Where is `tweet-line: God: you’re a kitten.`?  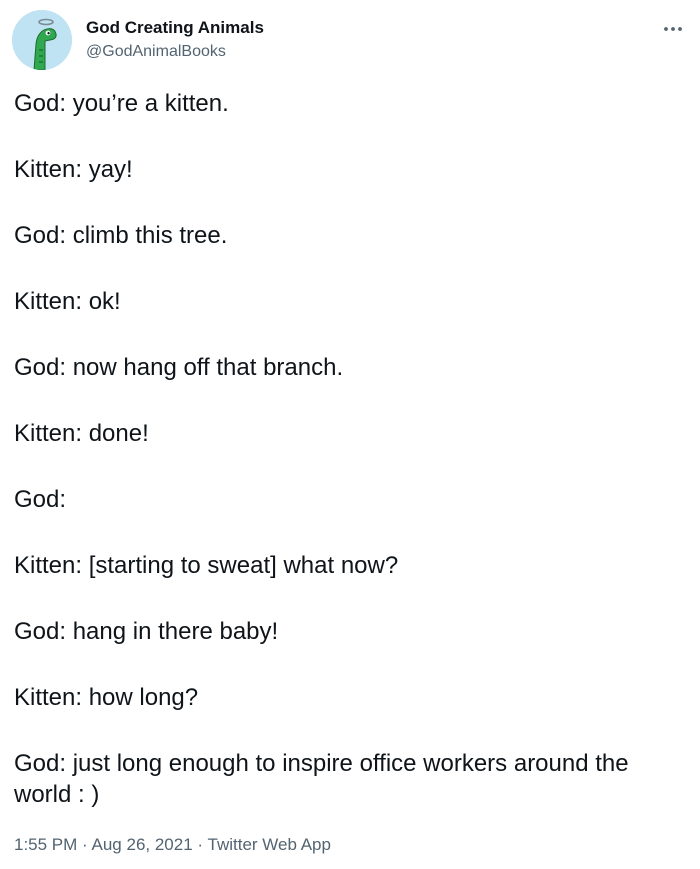 tweet-line: God: you’re a kitten. is located at coordinates (121, 103).